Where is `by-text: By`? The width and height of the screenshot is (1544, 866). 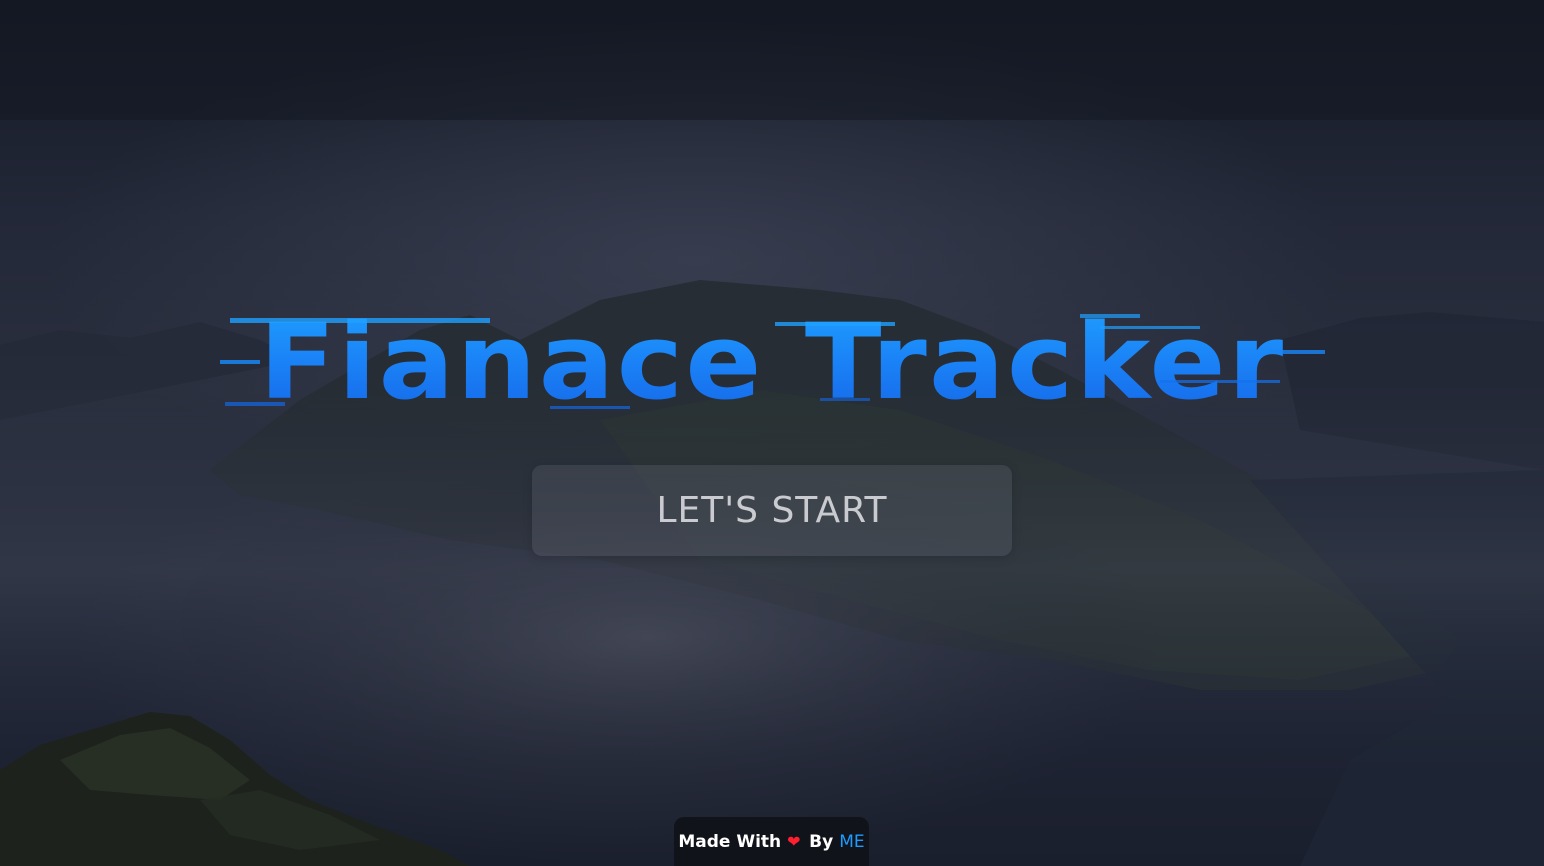
by-text: By is located at coordinates (821, 842).